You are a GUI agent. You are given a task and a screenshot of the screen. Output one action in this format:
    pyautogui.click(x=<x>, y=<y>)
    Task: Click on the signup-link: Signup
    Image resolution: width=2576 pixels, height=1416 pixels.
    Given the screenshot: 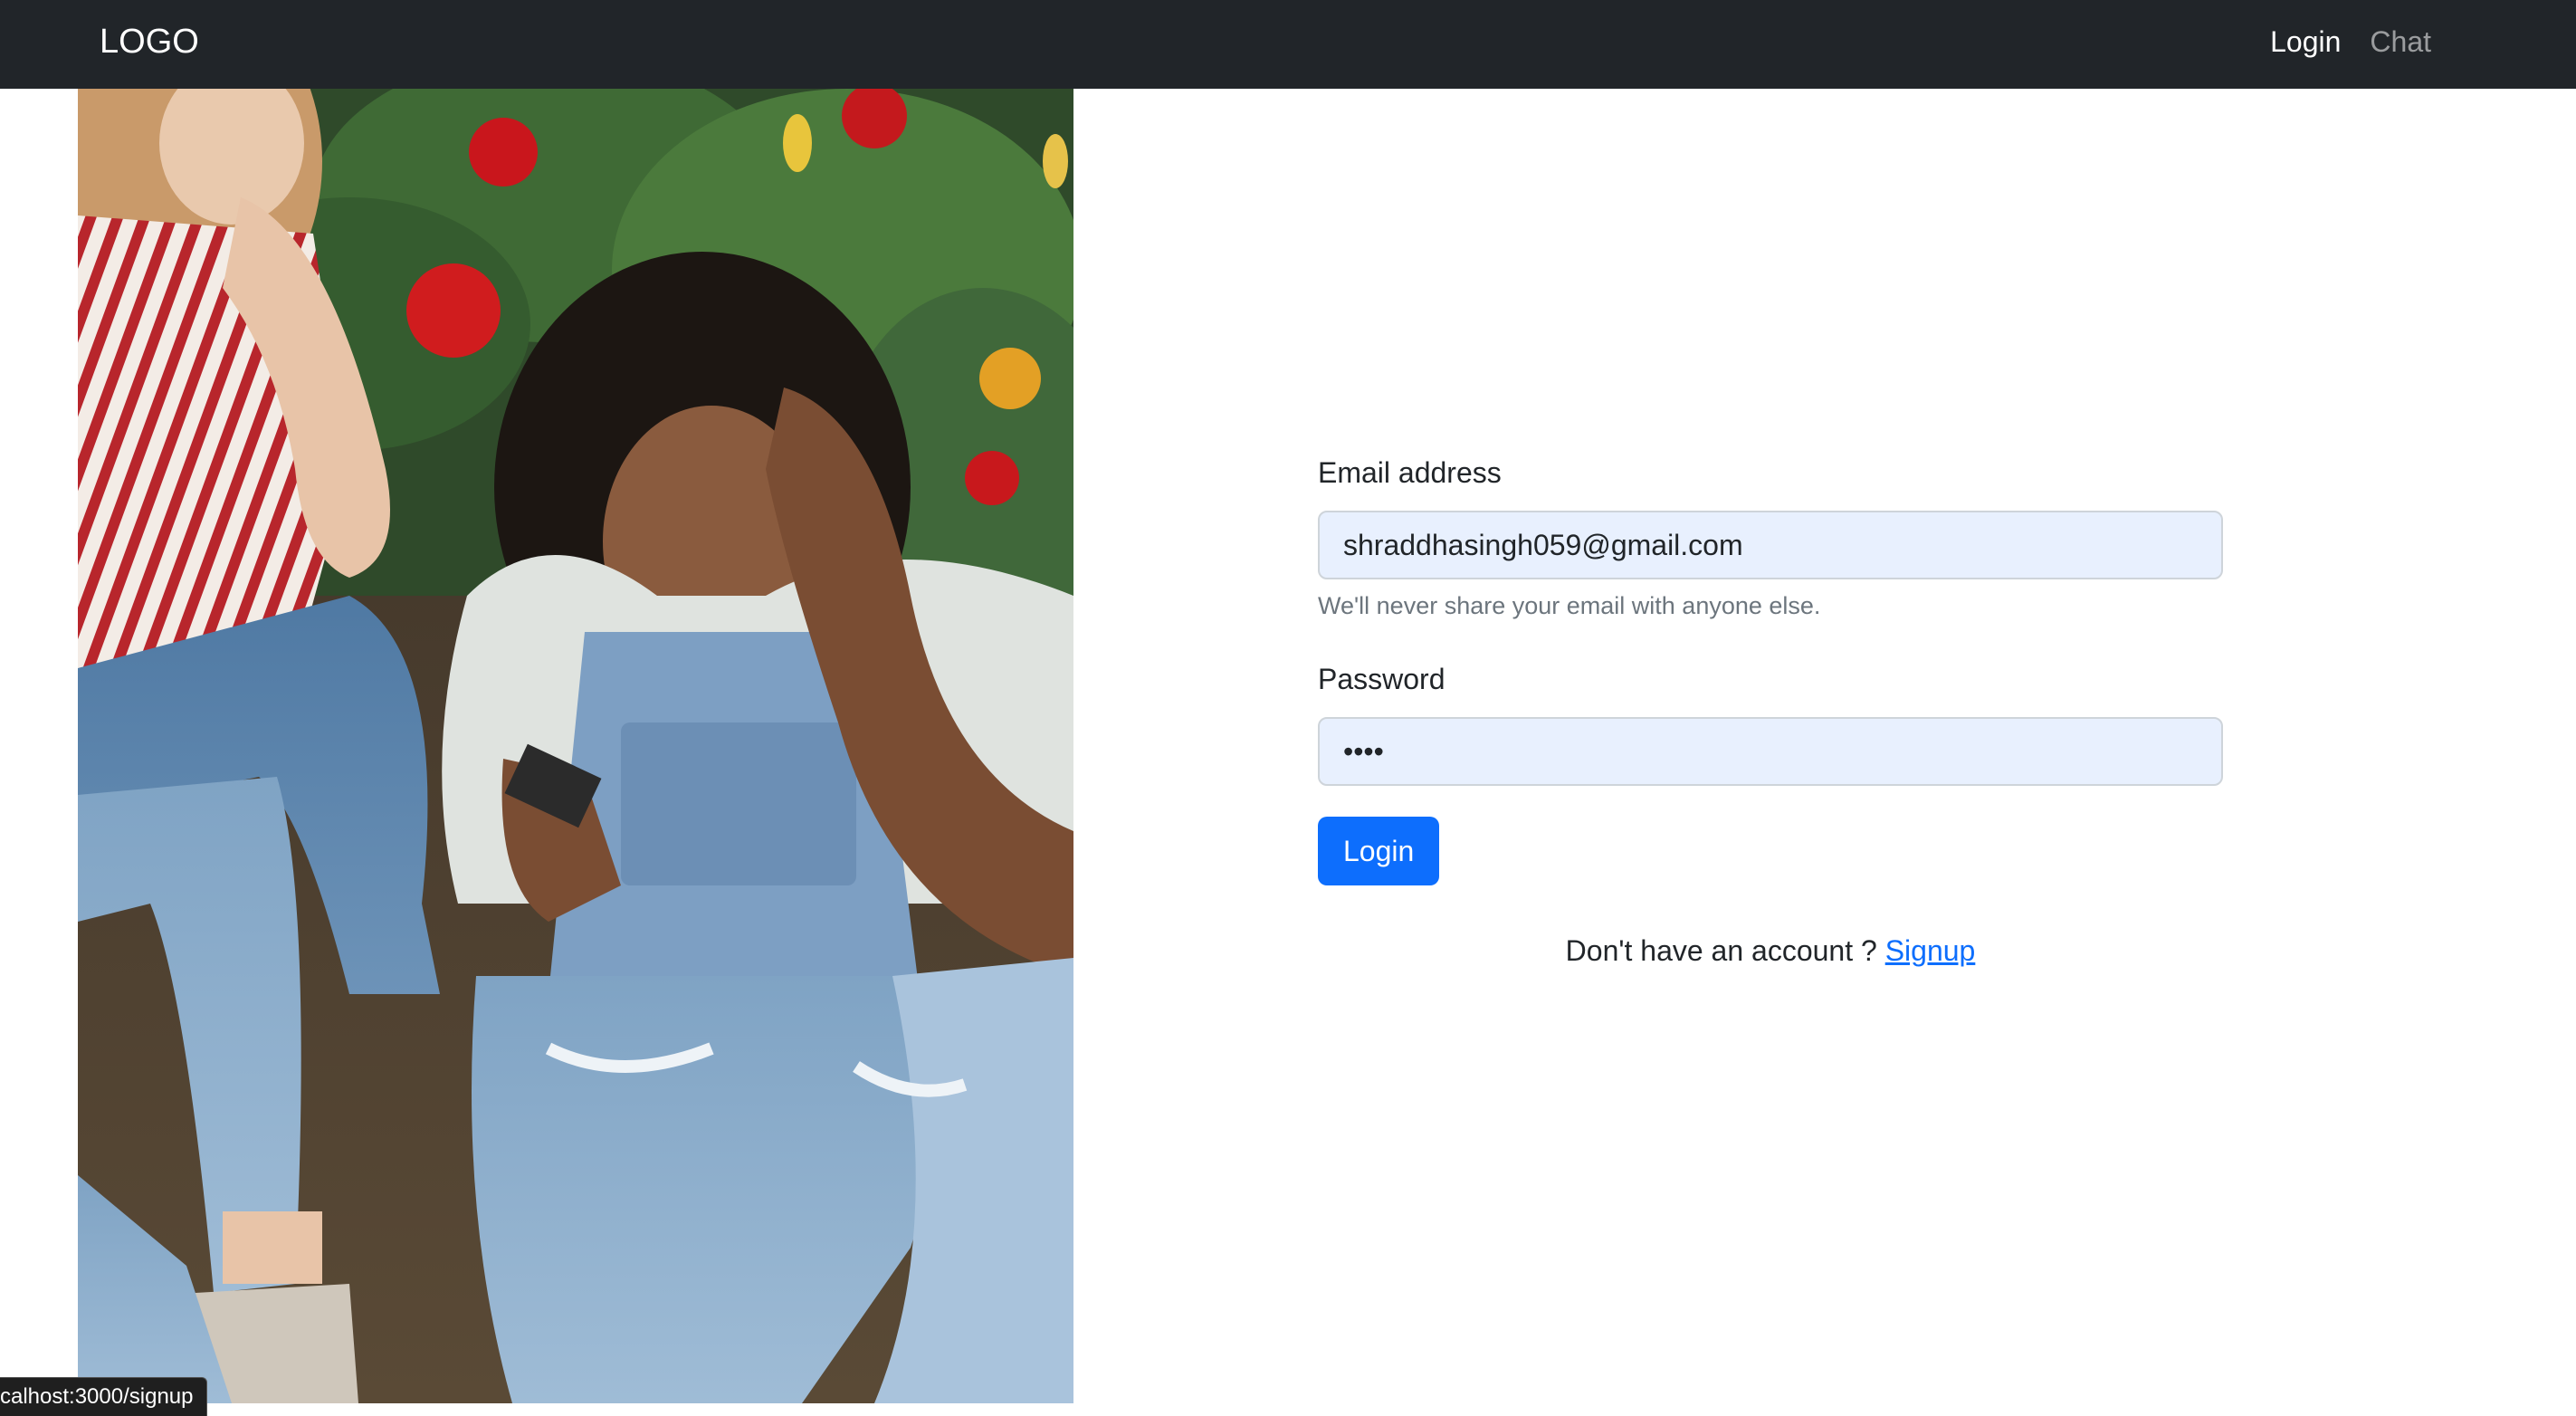 What is the action you would take?
    pyautogui.click(x=1930, y=951)
    